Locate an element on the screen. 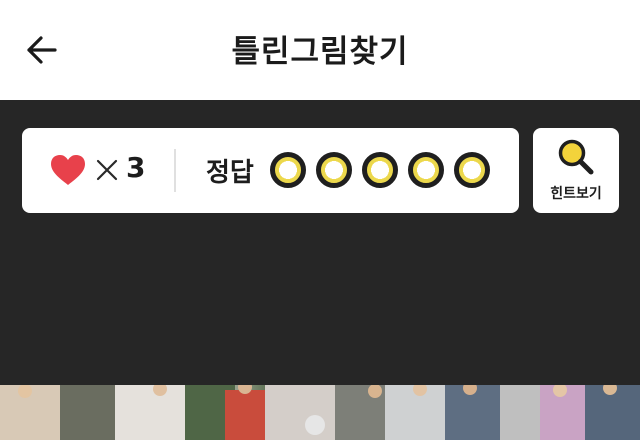 The width and height of the screenshot is (640, 440). times-icon is located at coordinates (107, 170).